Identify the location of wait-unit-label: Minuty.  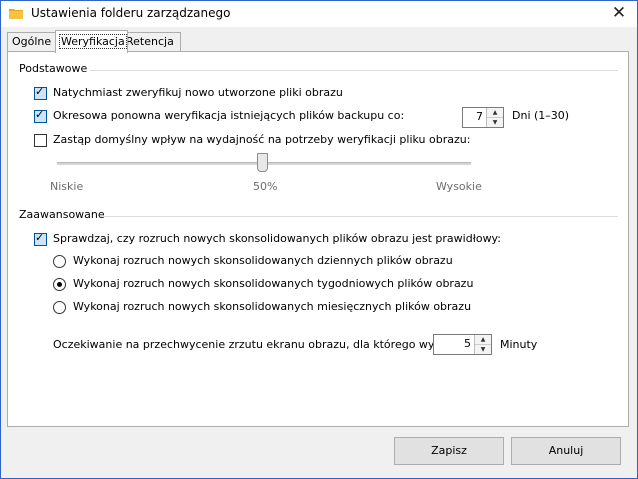
(519, 344).